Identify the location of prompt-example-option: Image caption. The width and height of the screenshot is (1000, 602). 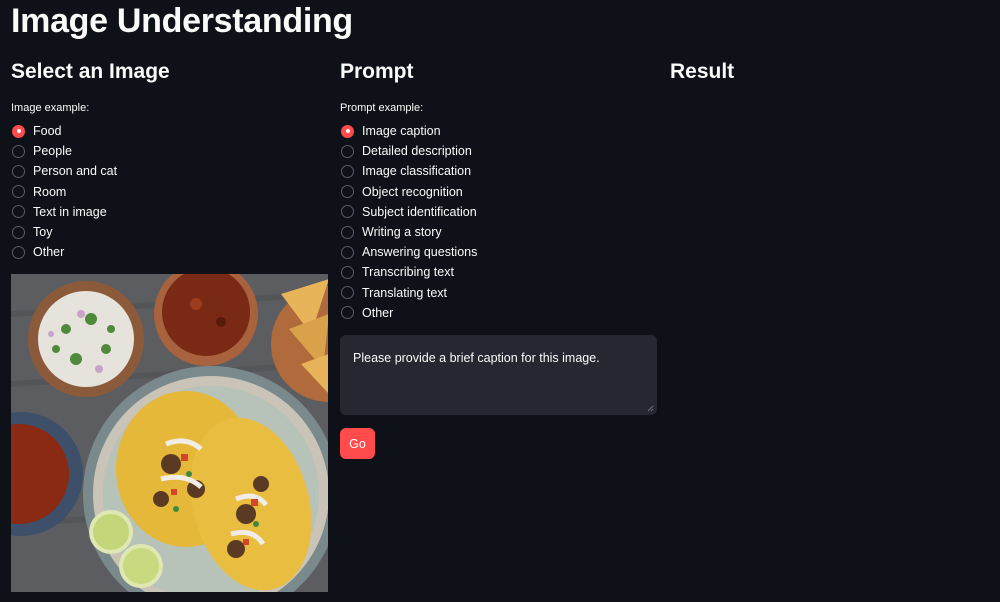
(408, 131).